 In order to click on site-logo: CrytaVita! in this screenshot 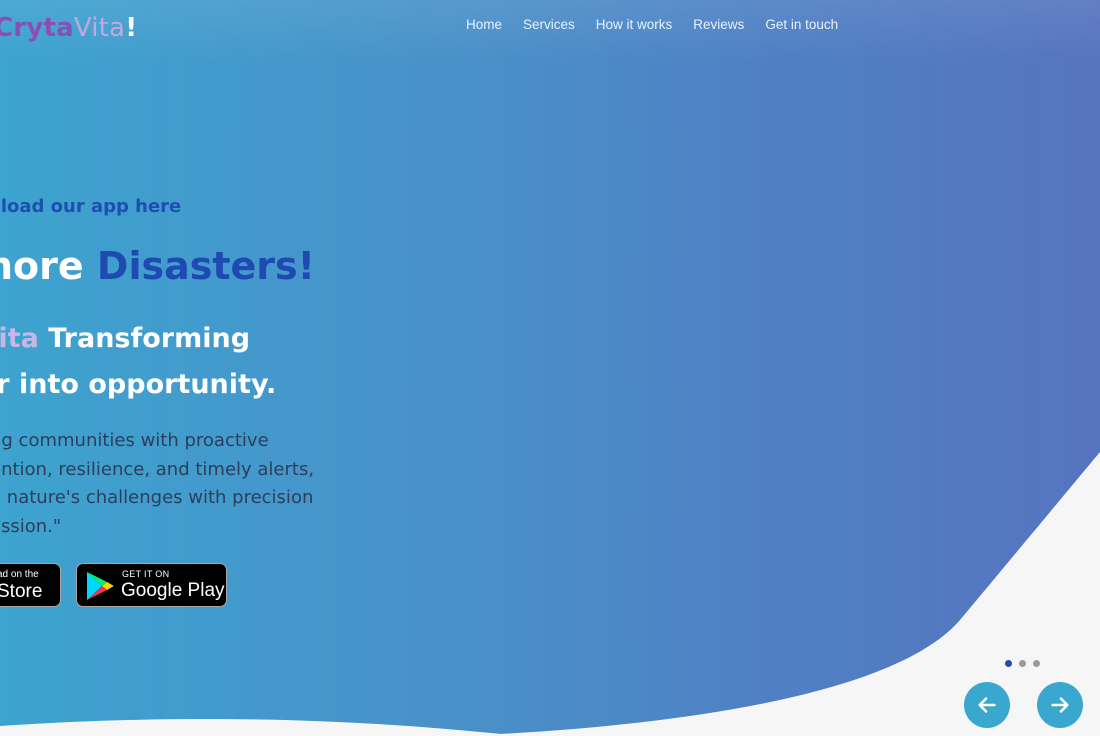, I will do `click(68, 28)`.